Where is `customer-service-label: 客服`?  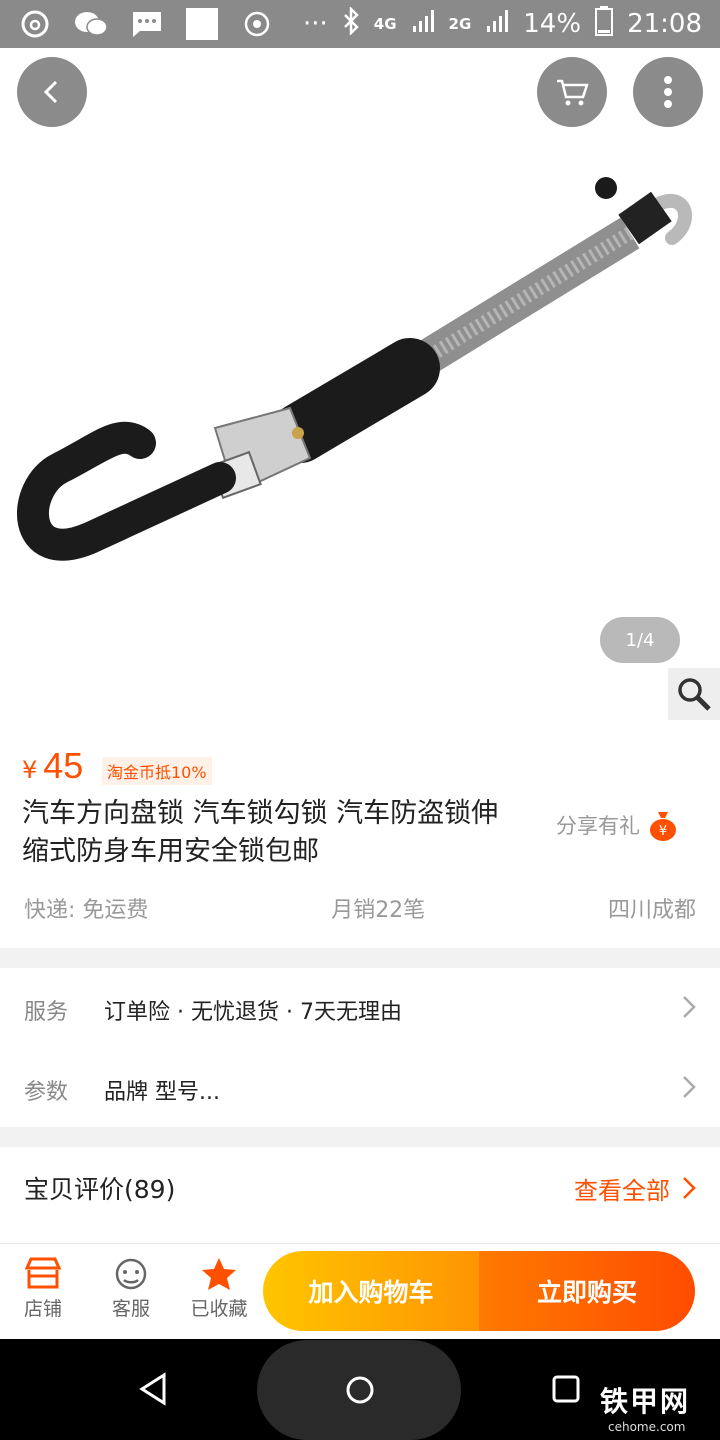
customer-service-label: 客服 is located at coordinates (130, 1309).